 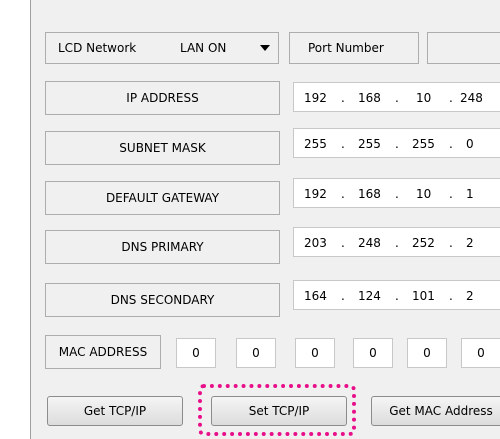 I want to click on port-number-field, so click(x=463, y=48).